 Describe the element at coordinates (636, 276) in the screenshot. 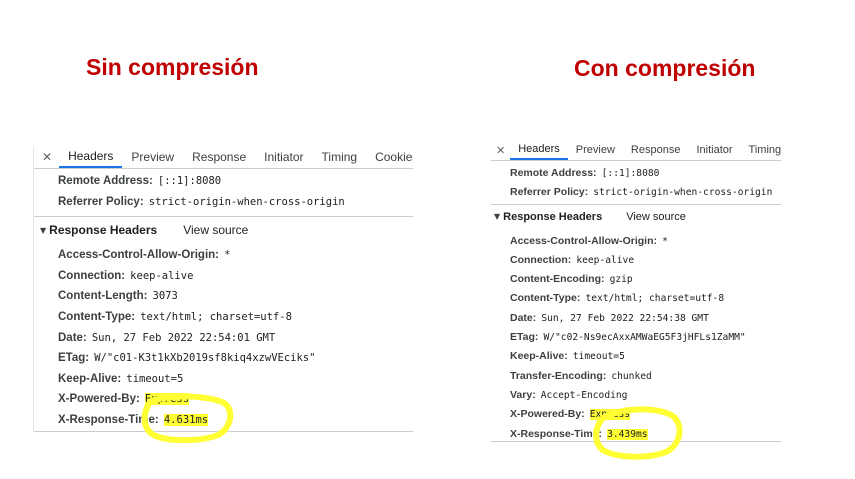

I see `header-row: Content-Encoding: gzip` at that location.